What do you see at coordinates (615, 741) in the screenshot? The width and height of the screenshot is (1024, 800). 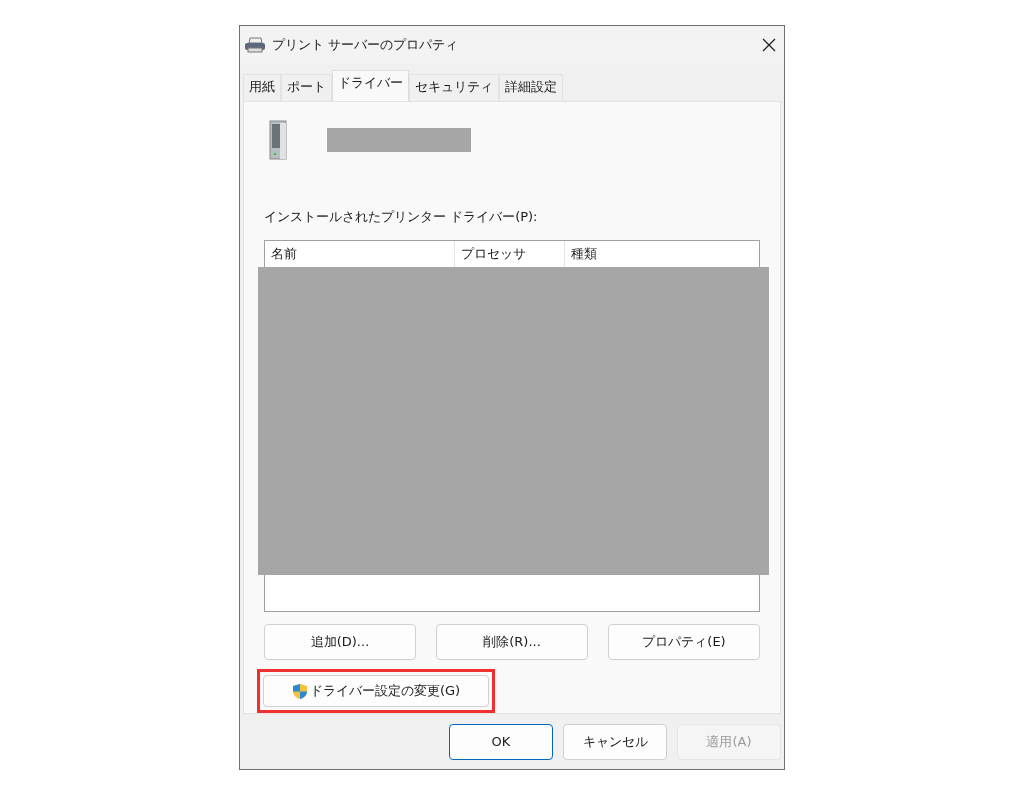 I see `dialog-button: キャンセル` at bounding box center [615, 741].